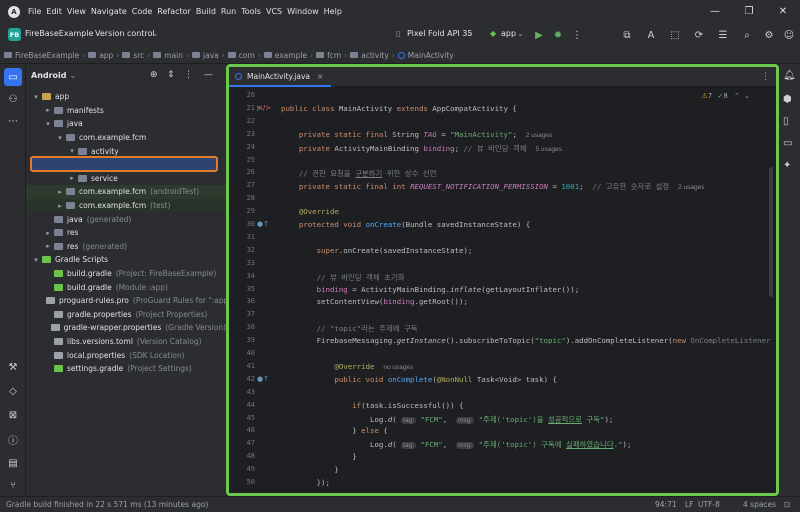 The image size is (800, 512). I want to click on code-line: // 권한 요청을 구분하기 위한 상수 선언, so click(359, 173).